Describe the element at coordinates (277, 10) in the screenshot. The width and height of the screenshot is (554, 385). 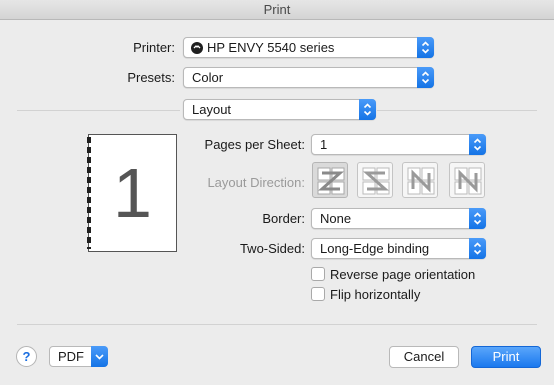
I see `window-title: Print` at that location.